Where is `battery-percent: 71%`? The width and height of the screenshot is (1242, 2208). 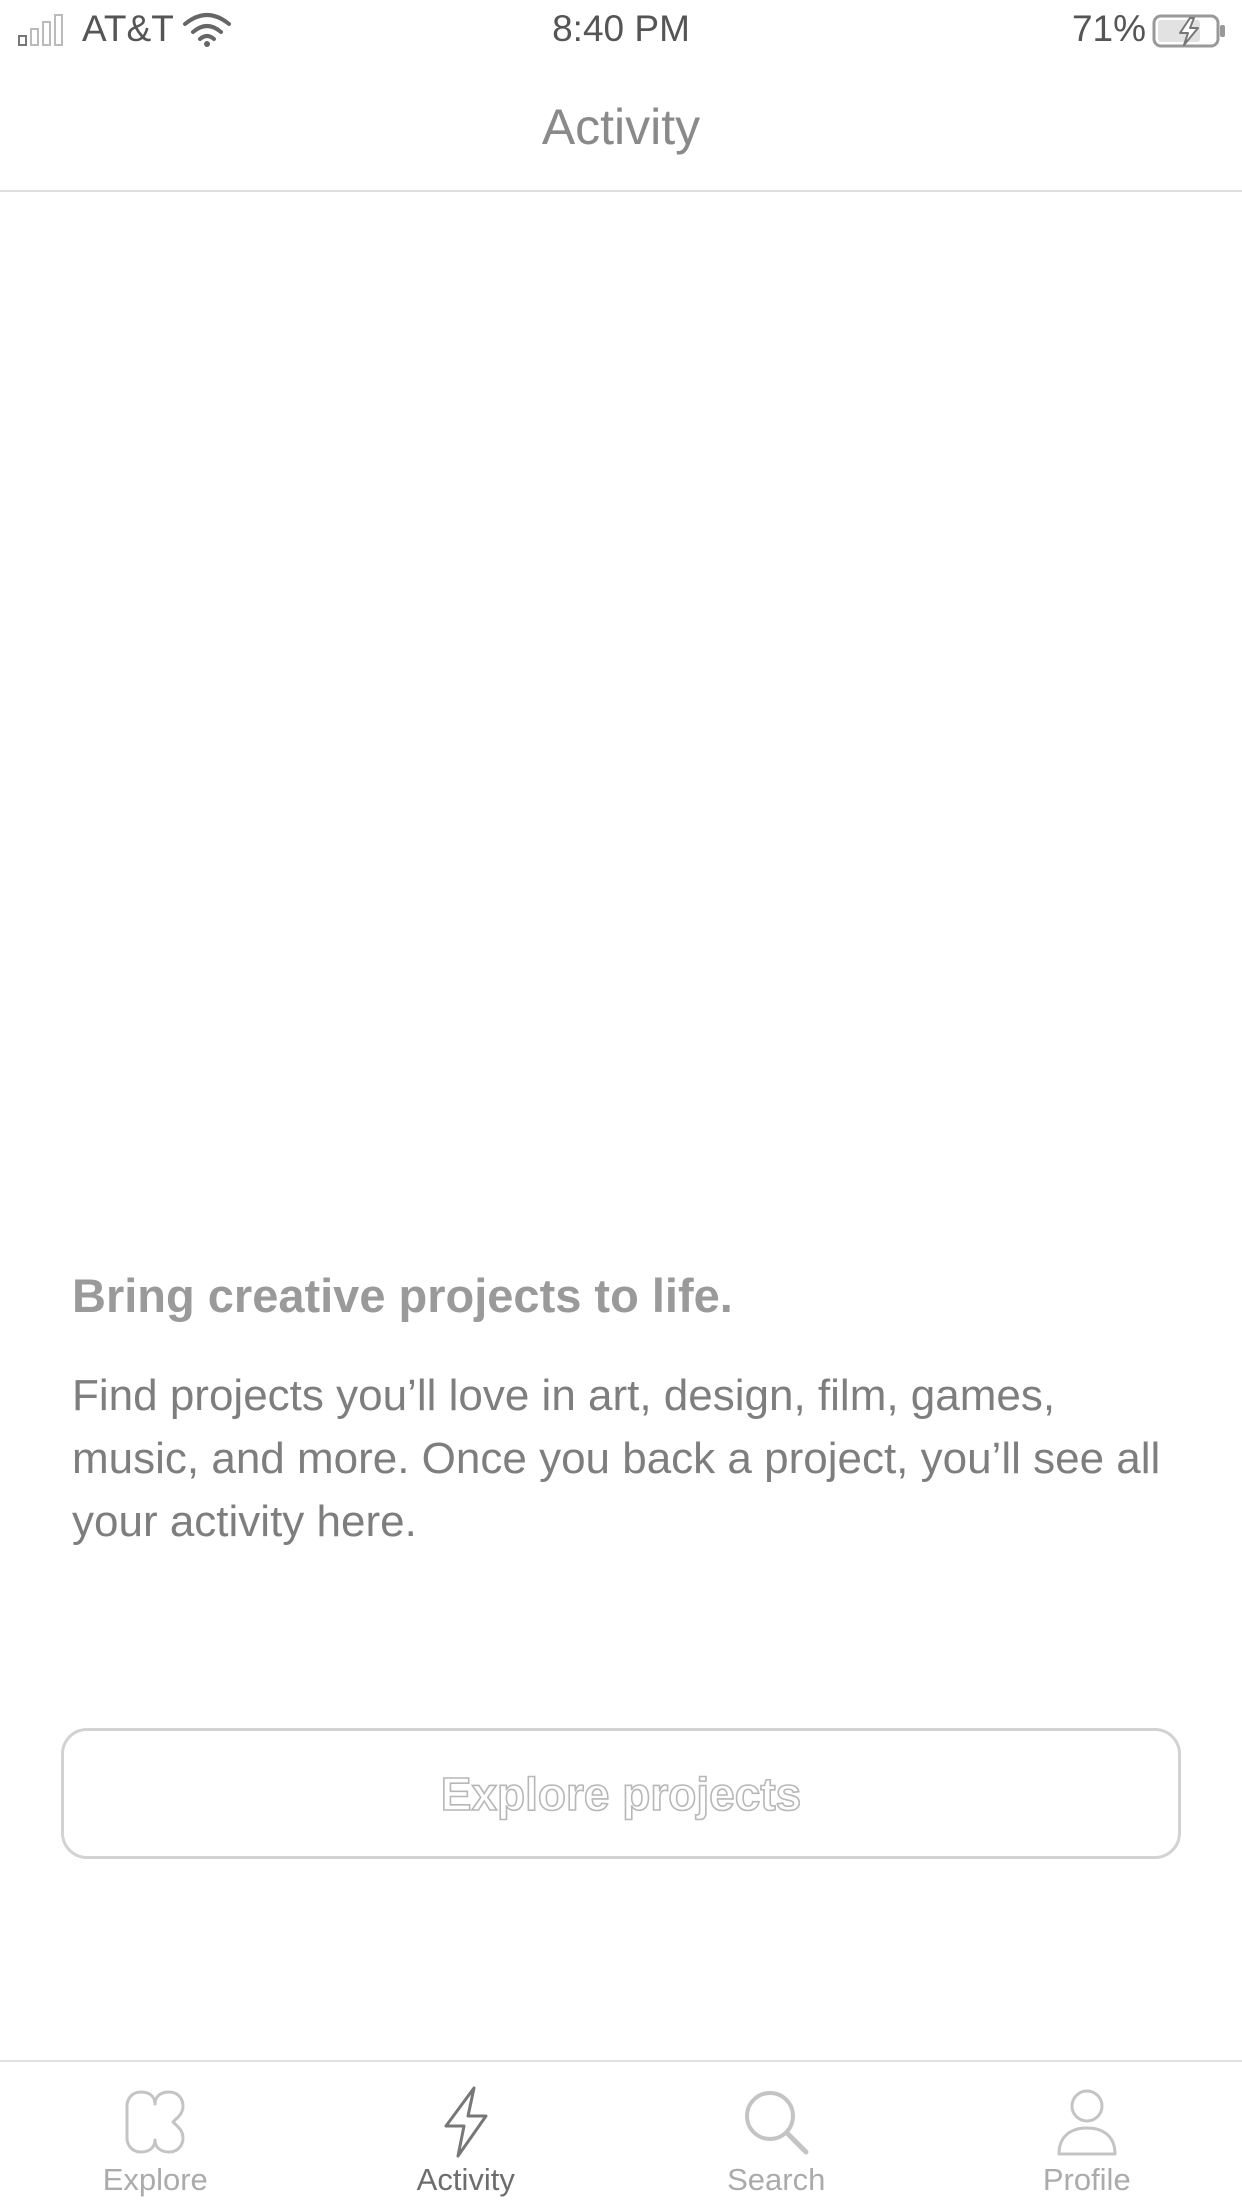 battery-percent: 71% is located at coordinates (1108, 28).